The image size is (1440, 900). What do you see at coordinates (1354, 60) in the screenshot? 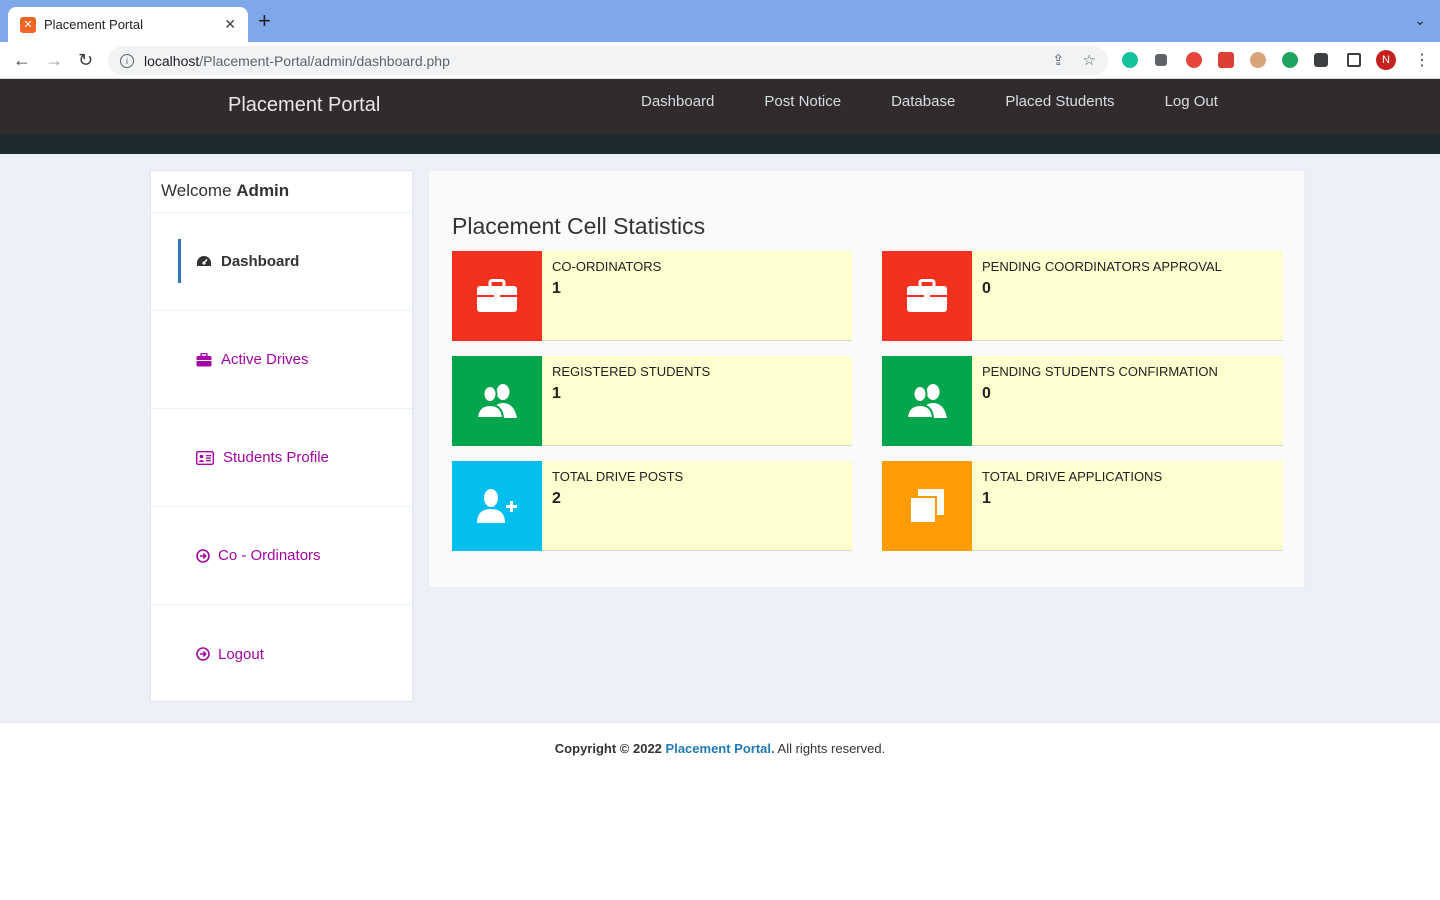
I see `side-panel-icon` at bounding box center [1354, 60].